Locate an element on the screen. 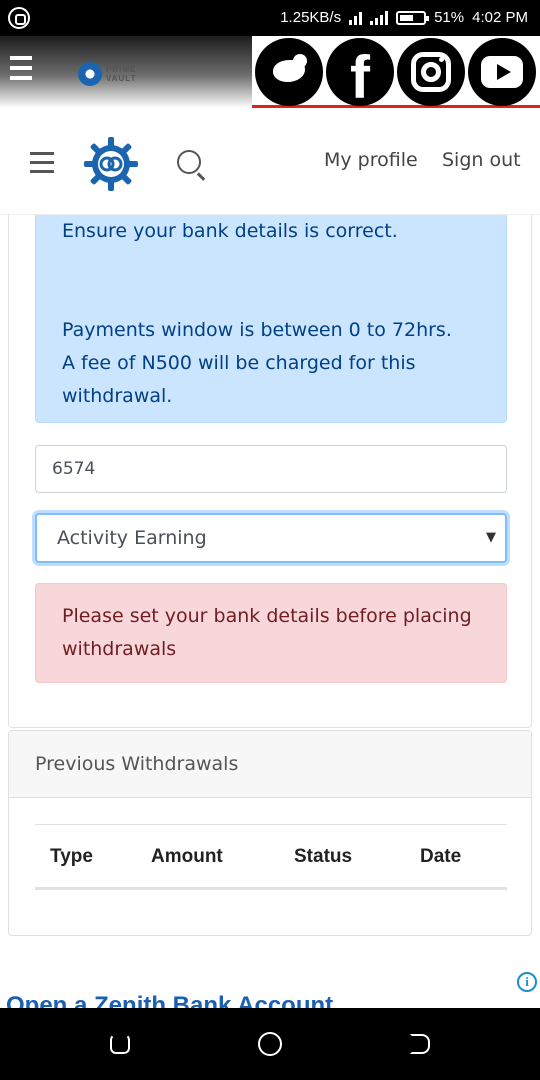  network-speed: 1.25KB/s is located at coordinates (311, 17).